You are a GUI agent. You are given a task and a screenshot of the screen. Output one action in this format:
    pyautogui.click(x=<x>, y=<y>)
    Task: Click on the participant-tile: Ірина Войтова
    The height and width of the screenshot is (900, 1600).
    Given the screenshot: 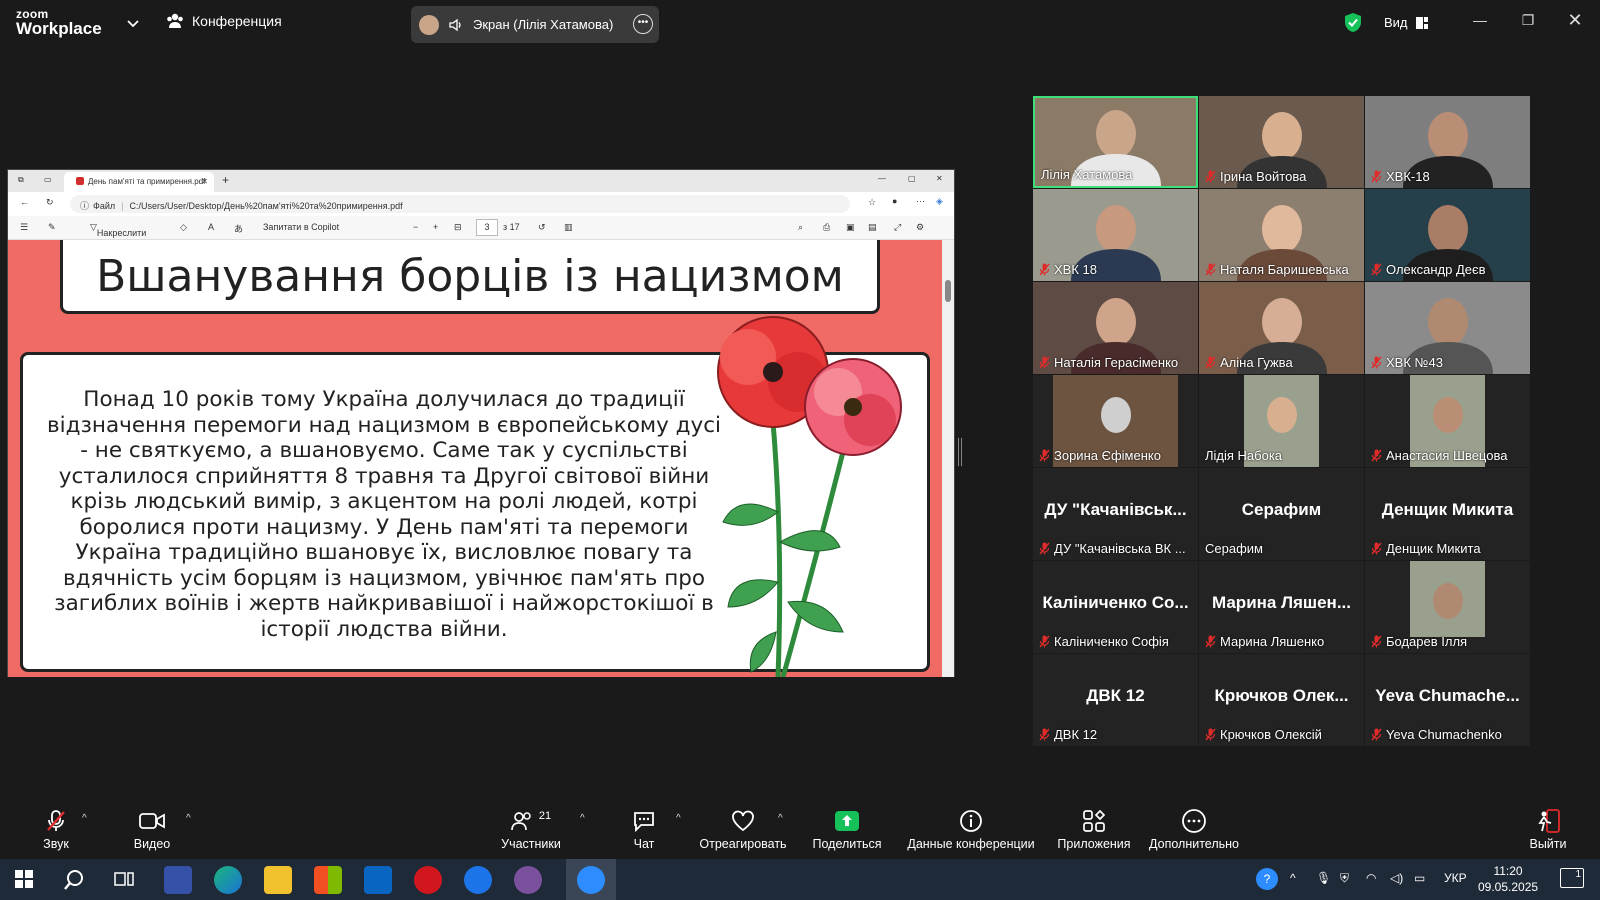 What is the action you would take?
    pyautogui.click(x=1281, y=142)
    